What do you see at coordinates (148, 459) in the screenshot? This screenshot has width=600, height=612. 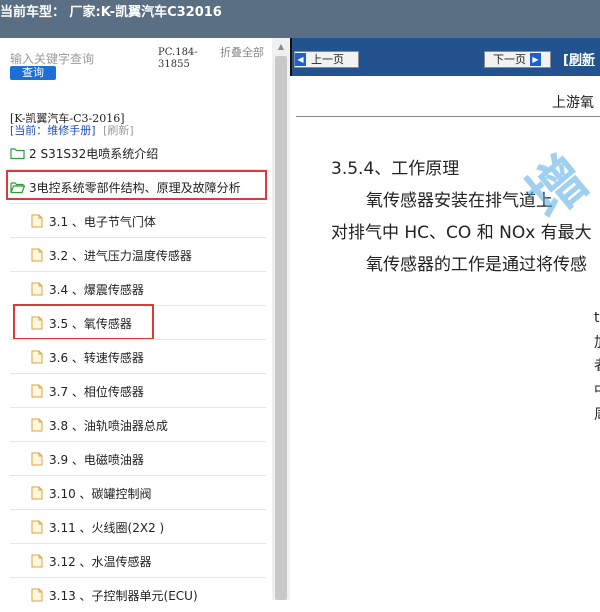 I see `tree-item: 3.9 、电磁喷油器` at bounding box center [148, 459].